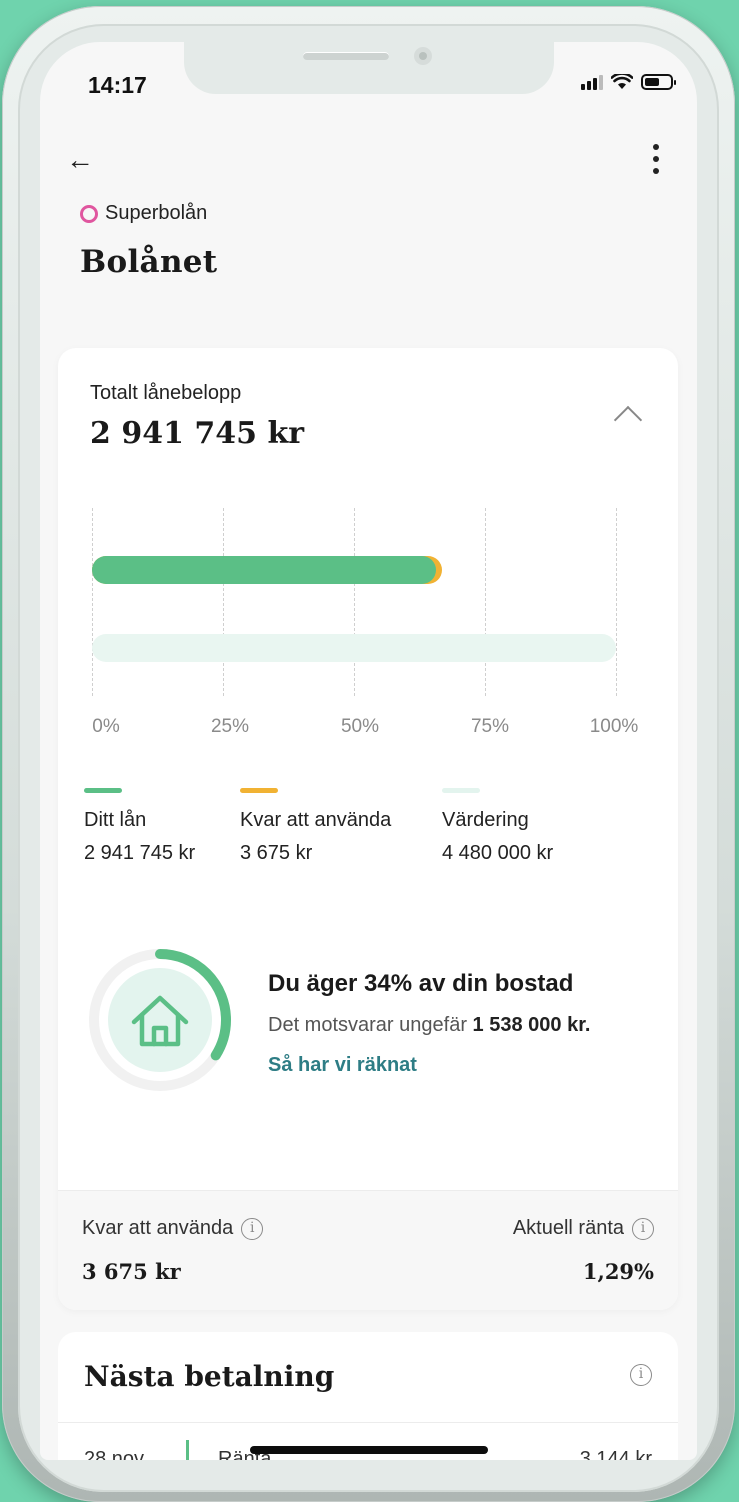  Describe the element at coordinates (658, 82) in the screenshot. I see `battery-icon` at that location.